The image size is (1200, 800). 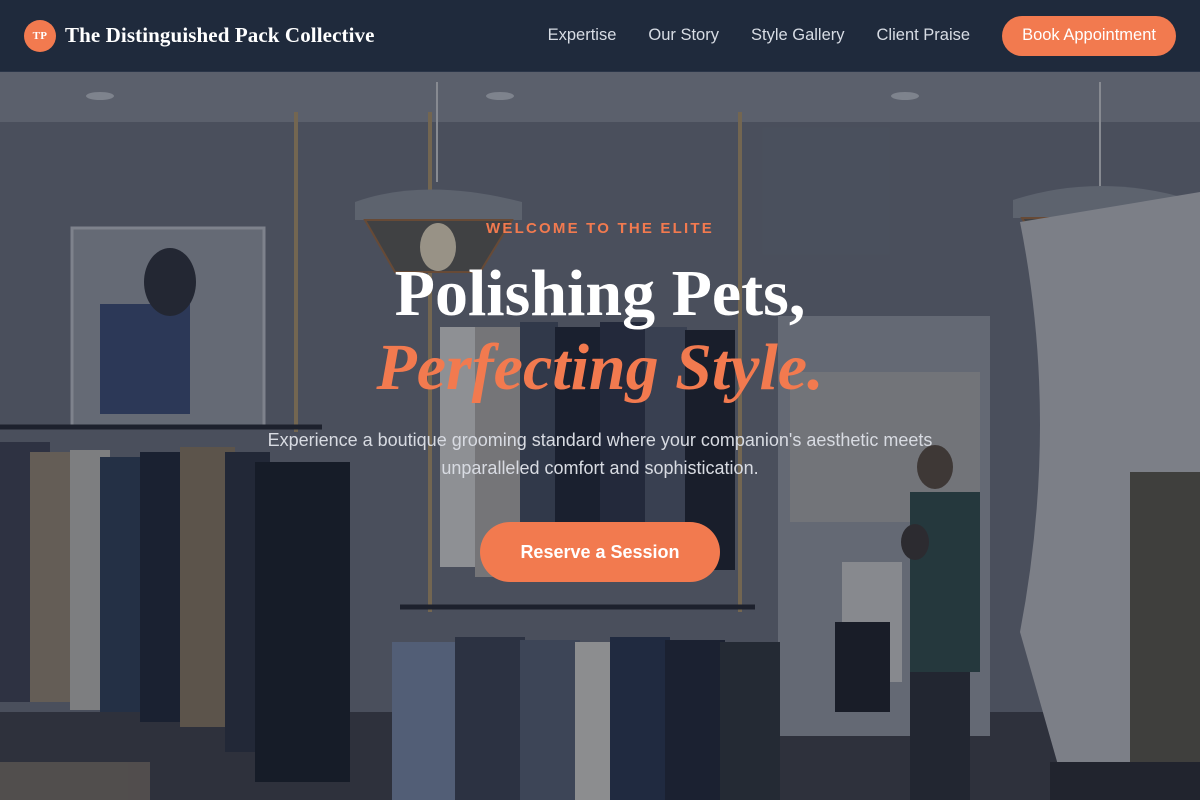 What do you see at coordinates (600, 367) in the screenshot?
I see `hero-headline-line2: Perfecting Style.` at bounding box center [600, 367].